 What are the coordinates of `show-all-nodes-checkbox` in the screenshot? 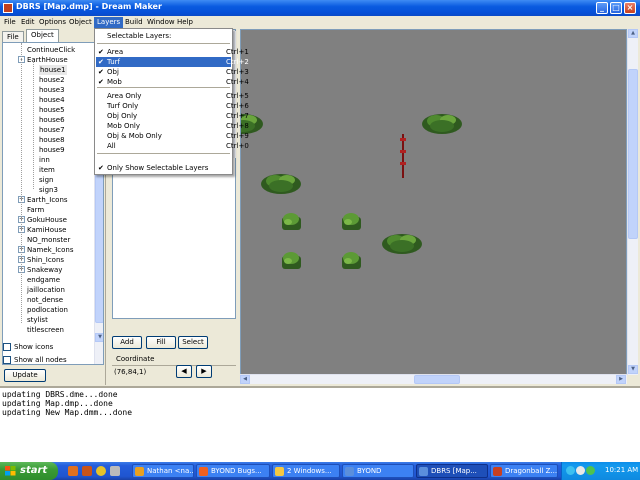 It's located at (7, 360).